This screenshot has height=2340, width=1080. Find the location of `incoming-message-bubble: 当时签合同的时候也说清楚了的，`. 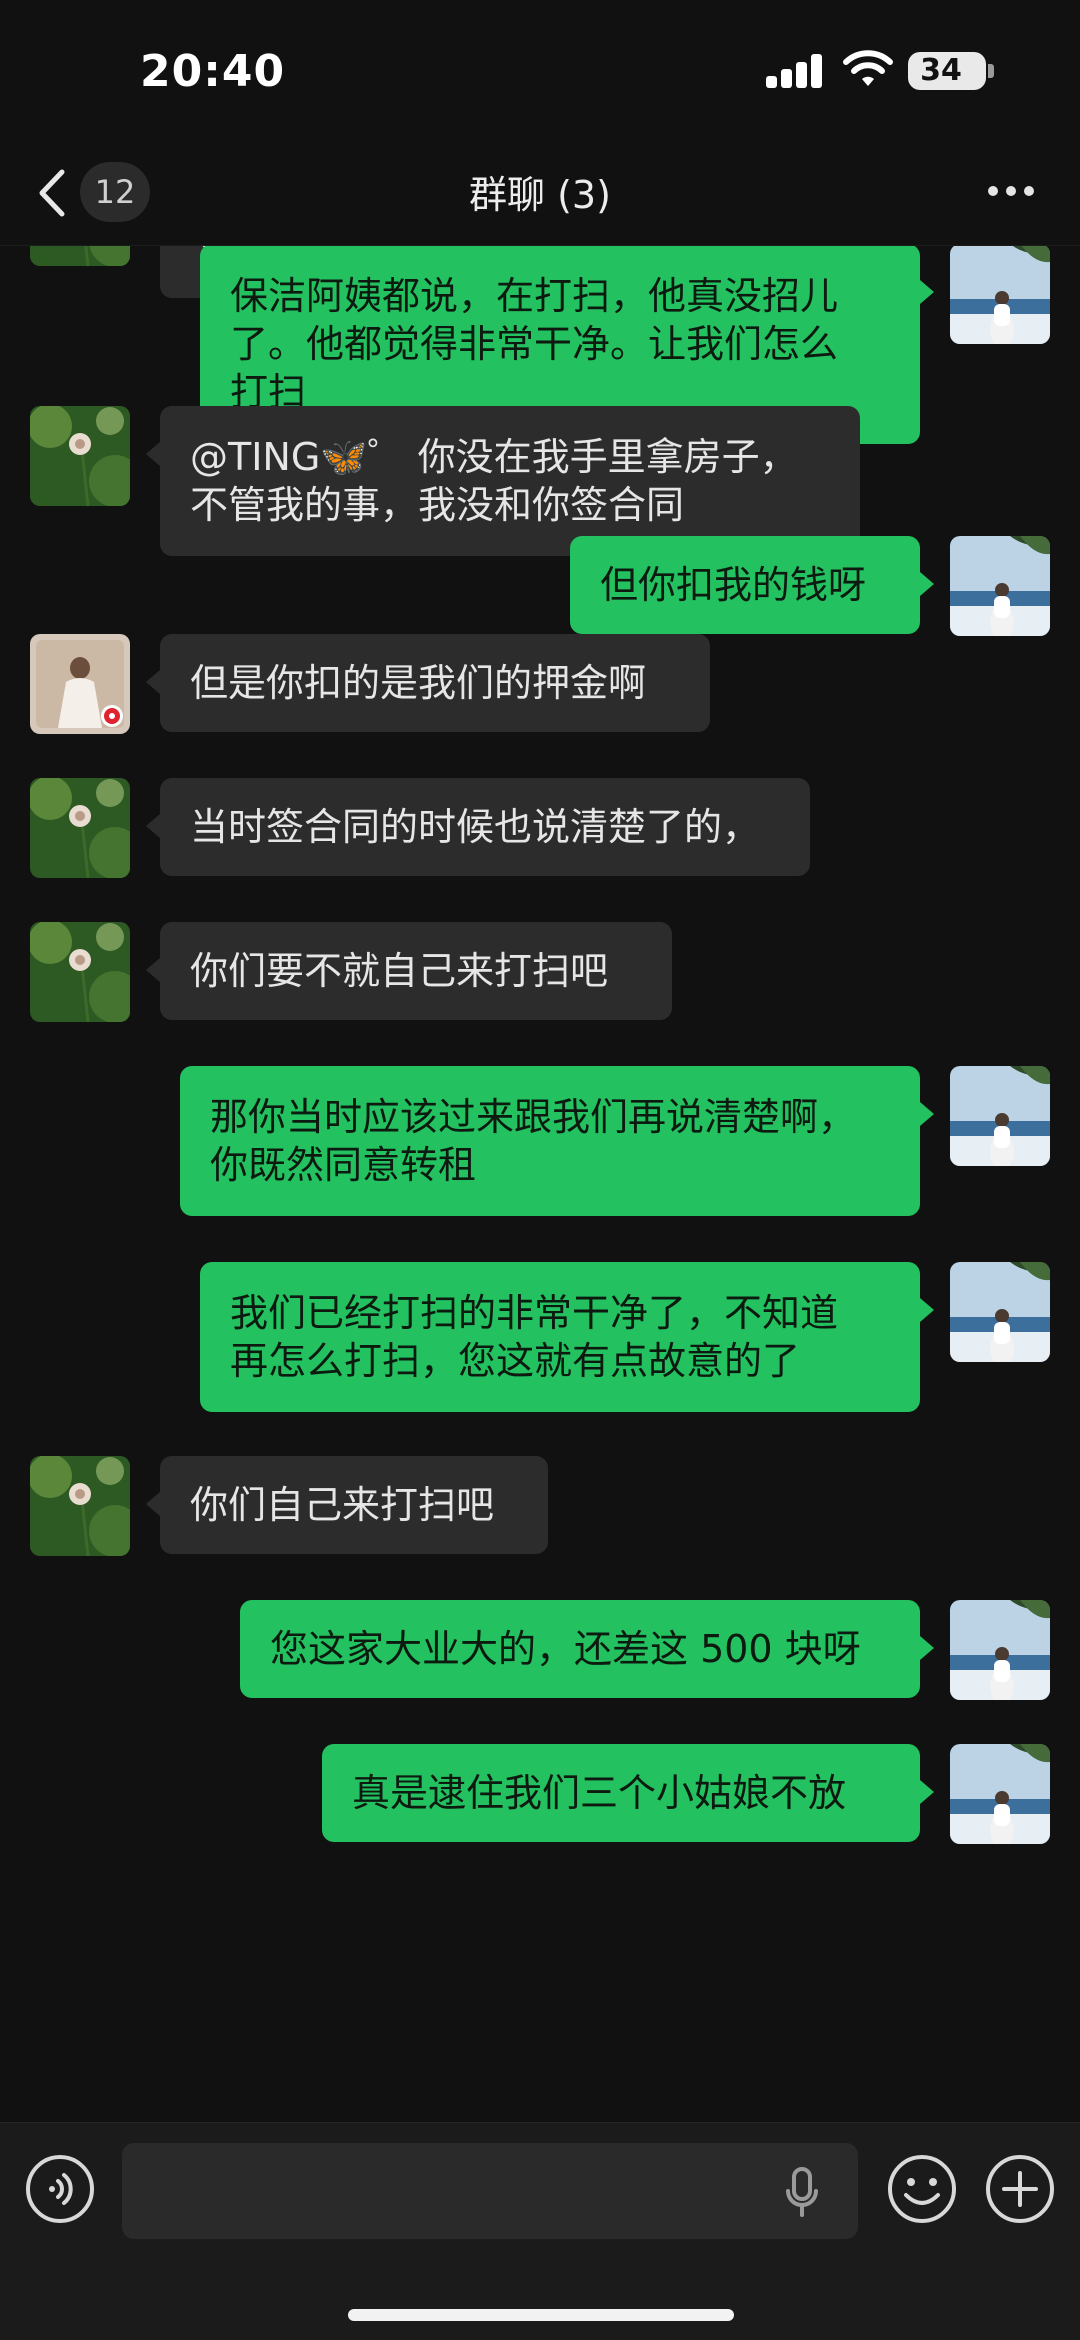

incoming-message-bubble: 当时签合同的时候也说清楚了的， is located at coordinates (485, 827).